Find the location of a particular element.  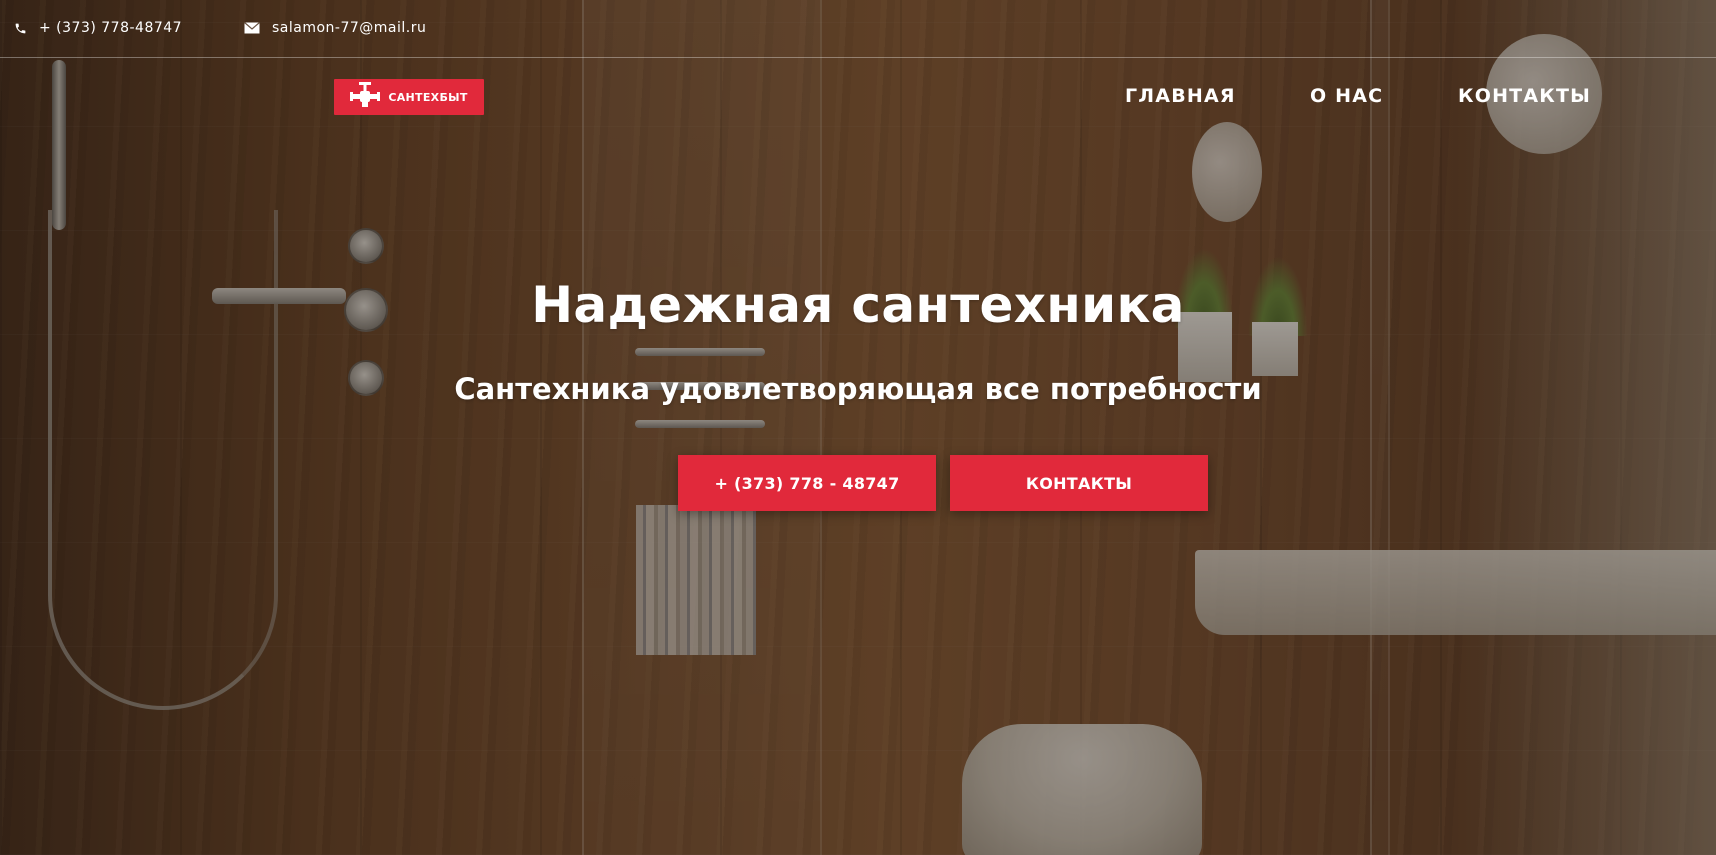

contacts-button: КОНТАКТЫ is located at coordinates (1079, 483).